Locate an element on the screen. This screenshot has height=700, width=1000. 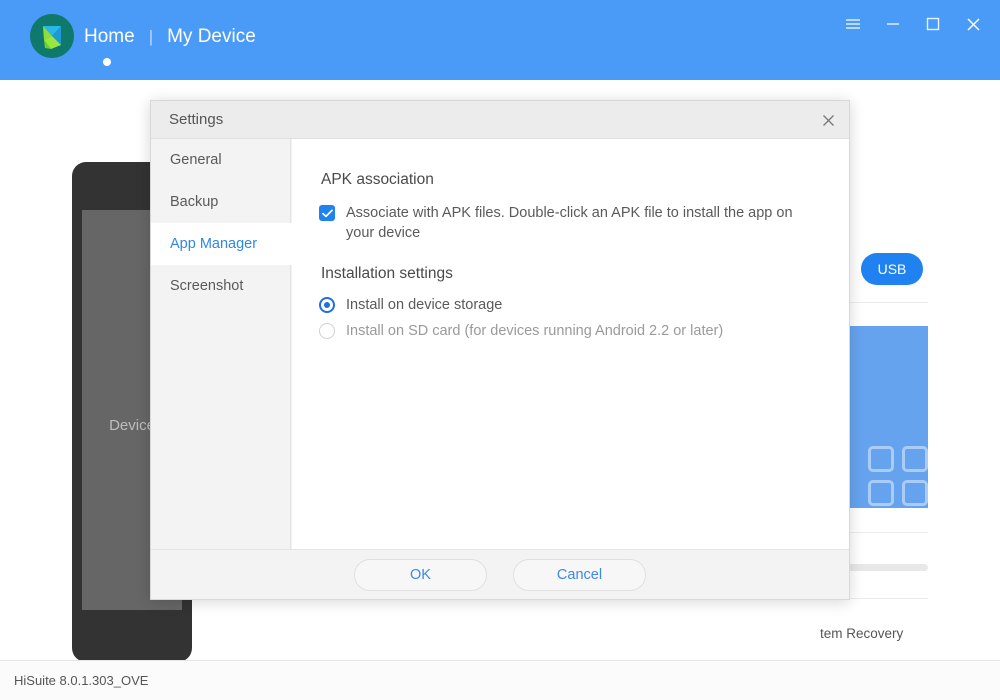
usb-connection-badge: USB is located at coordinates (892, 269).